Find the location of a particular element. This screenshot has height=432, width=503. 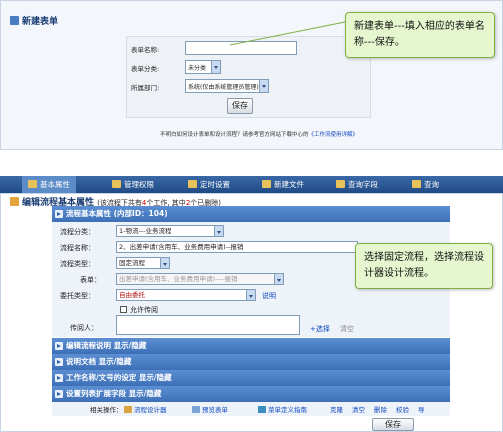

flow-save-button: 保存 is located at coordinates (393, 424).